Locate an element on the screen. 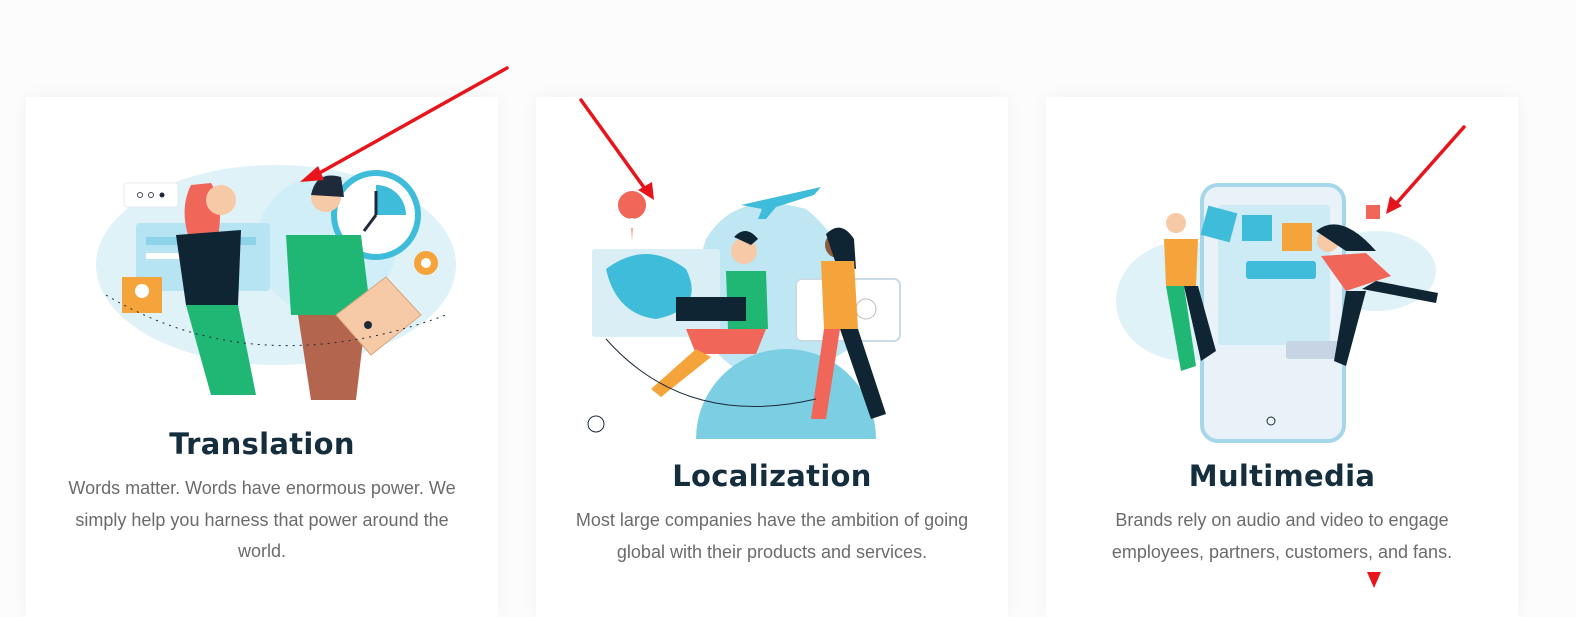  multimedia-illustration is located at coordinates (1277, 313).